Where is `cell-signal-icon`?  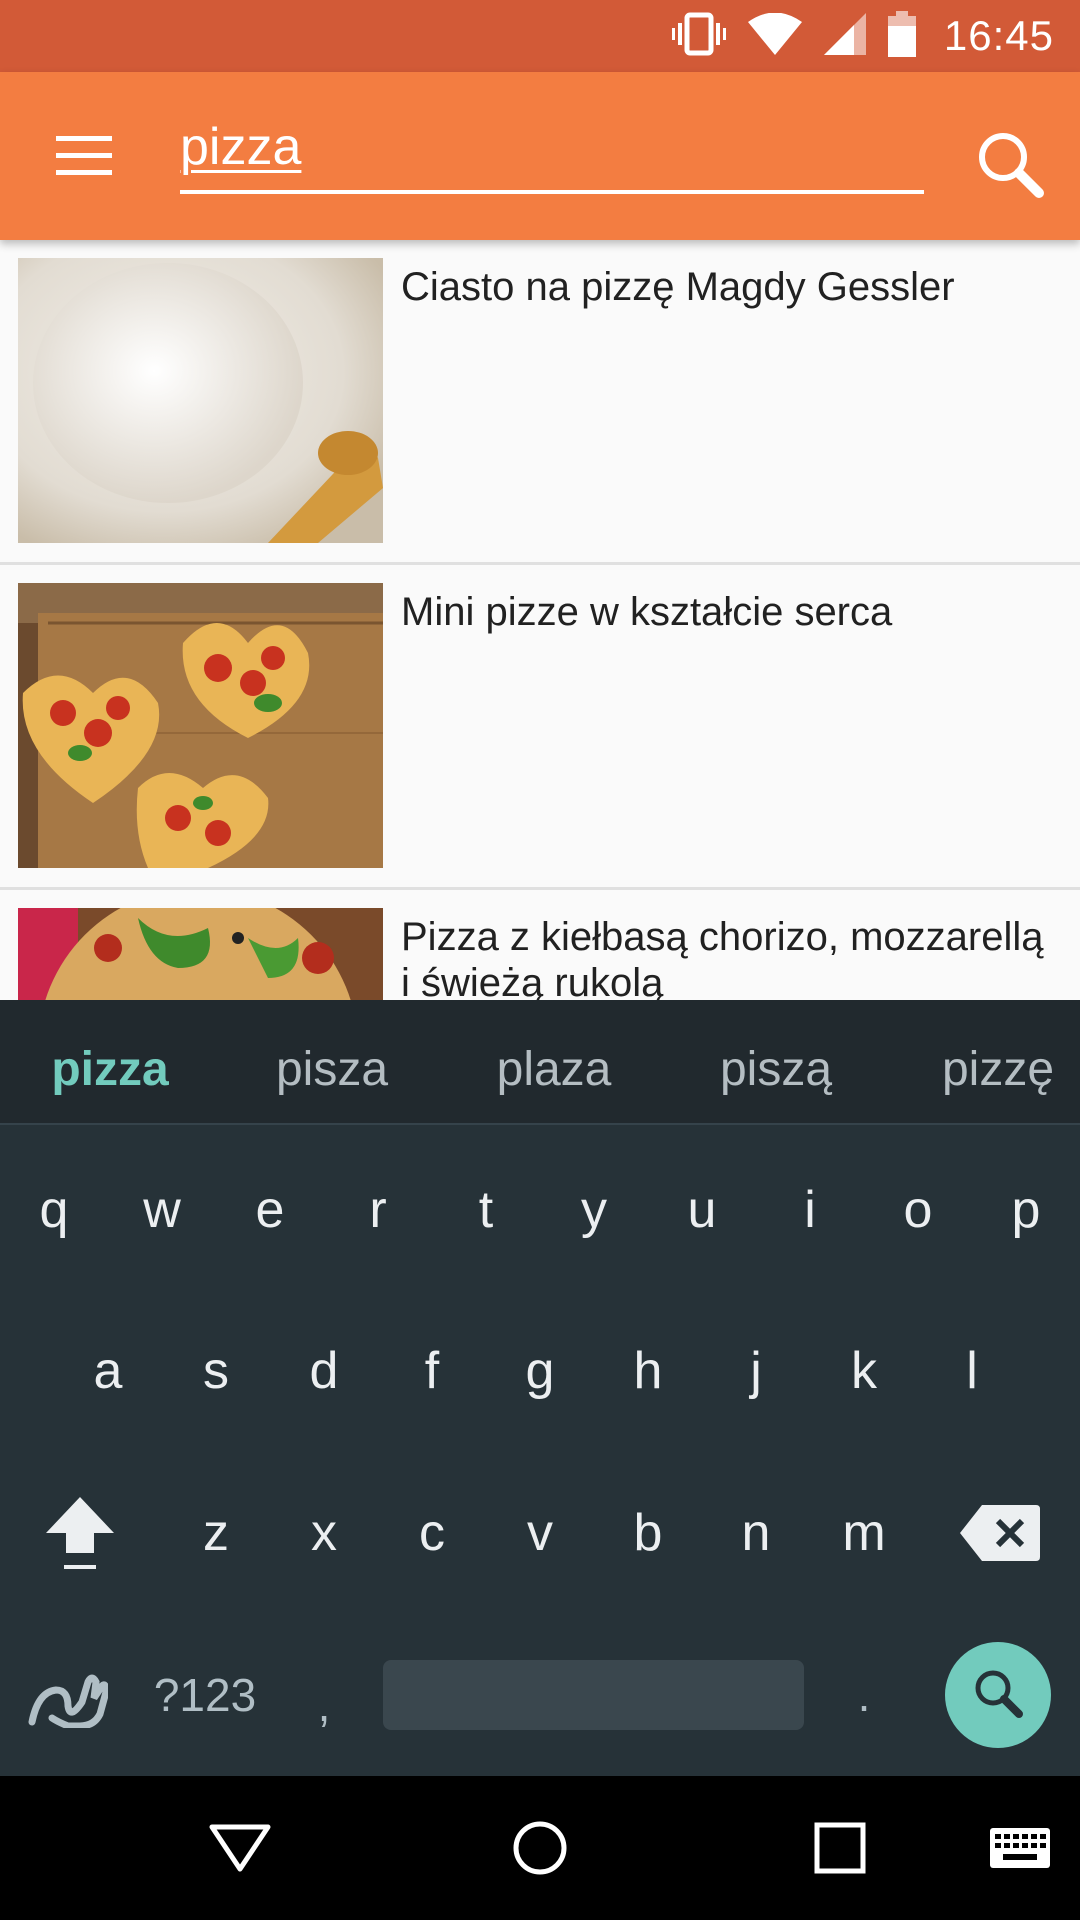
cell-signal-icon is located at coordinates (844, 36).